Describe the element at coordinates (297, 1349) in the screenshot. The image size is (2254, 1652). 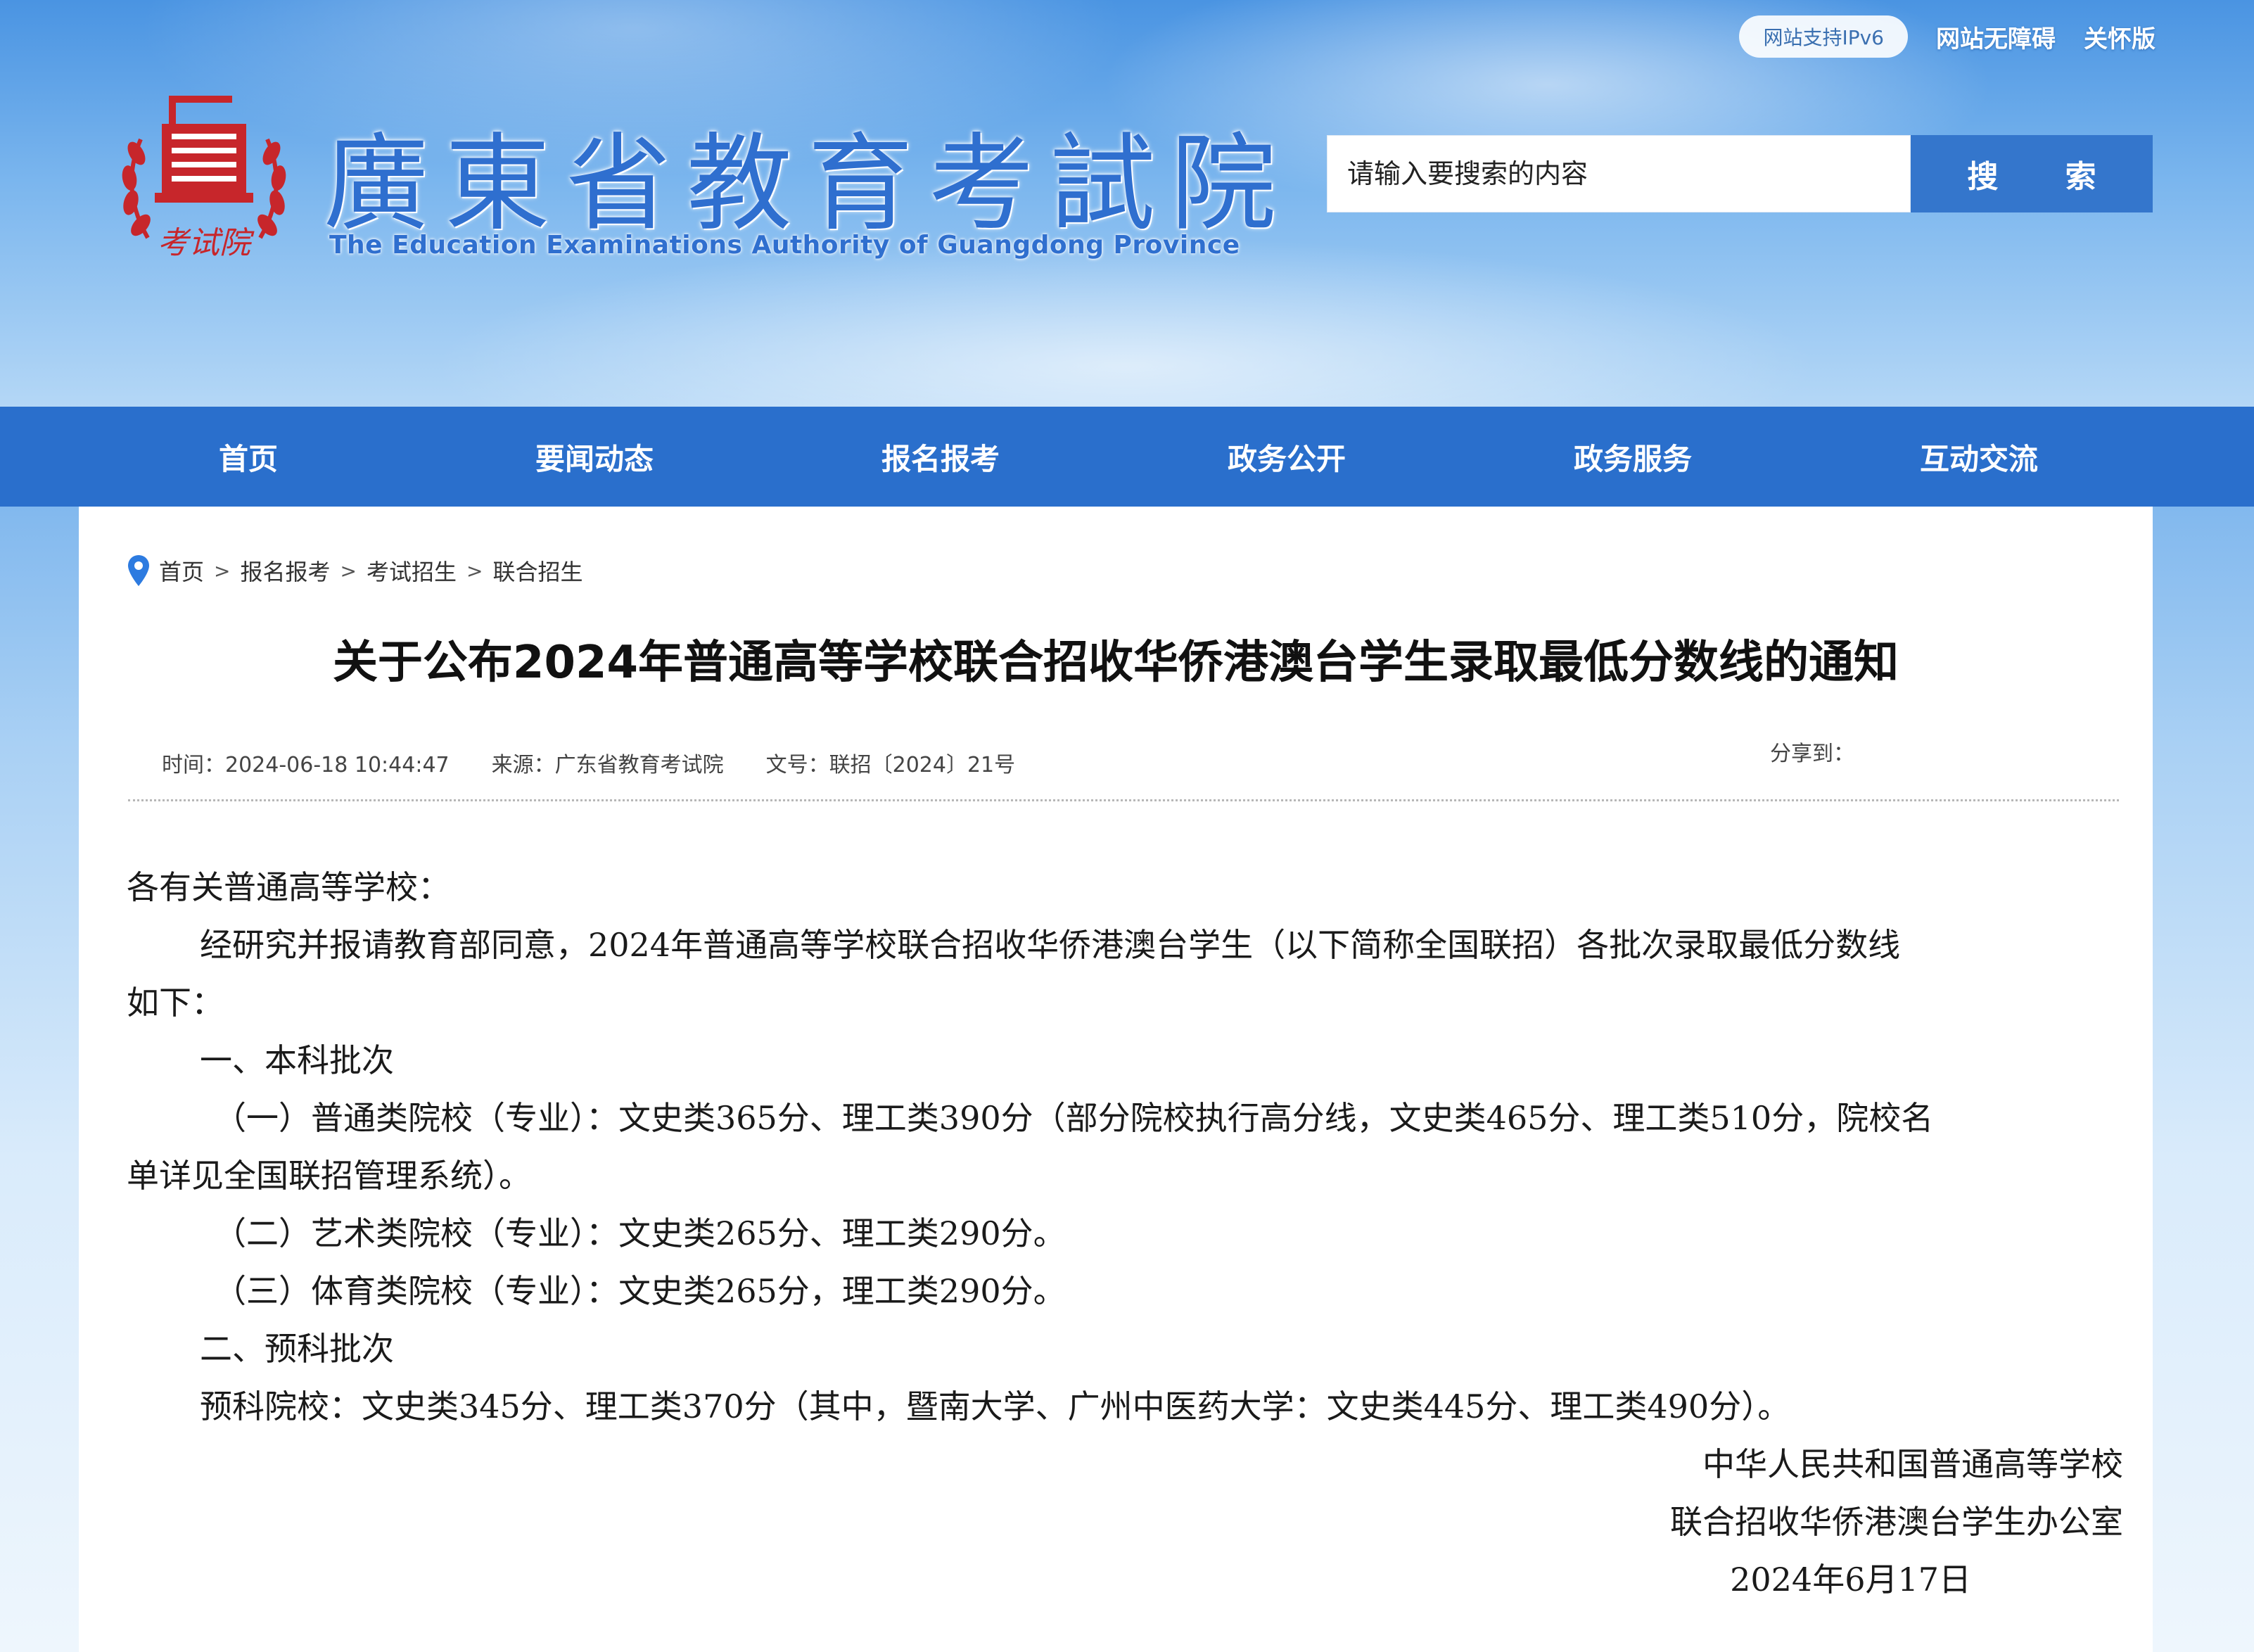
I see `section-preparatory-title: 二、预科批次` at that location.